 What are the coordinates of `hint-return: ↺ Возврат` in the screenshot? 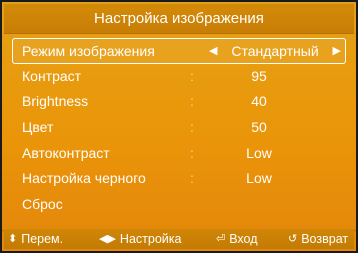 It's located at (318, 239).